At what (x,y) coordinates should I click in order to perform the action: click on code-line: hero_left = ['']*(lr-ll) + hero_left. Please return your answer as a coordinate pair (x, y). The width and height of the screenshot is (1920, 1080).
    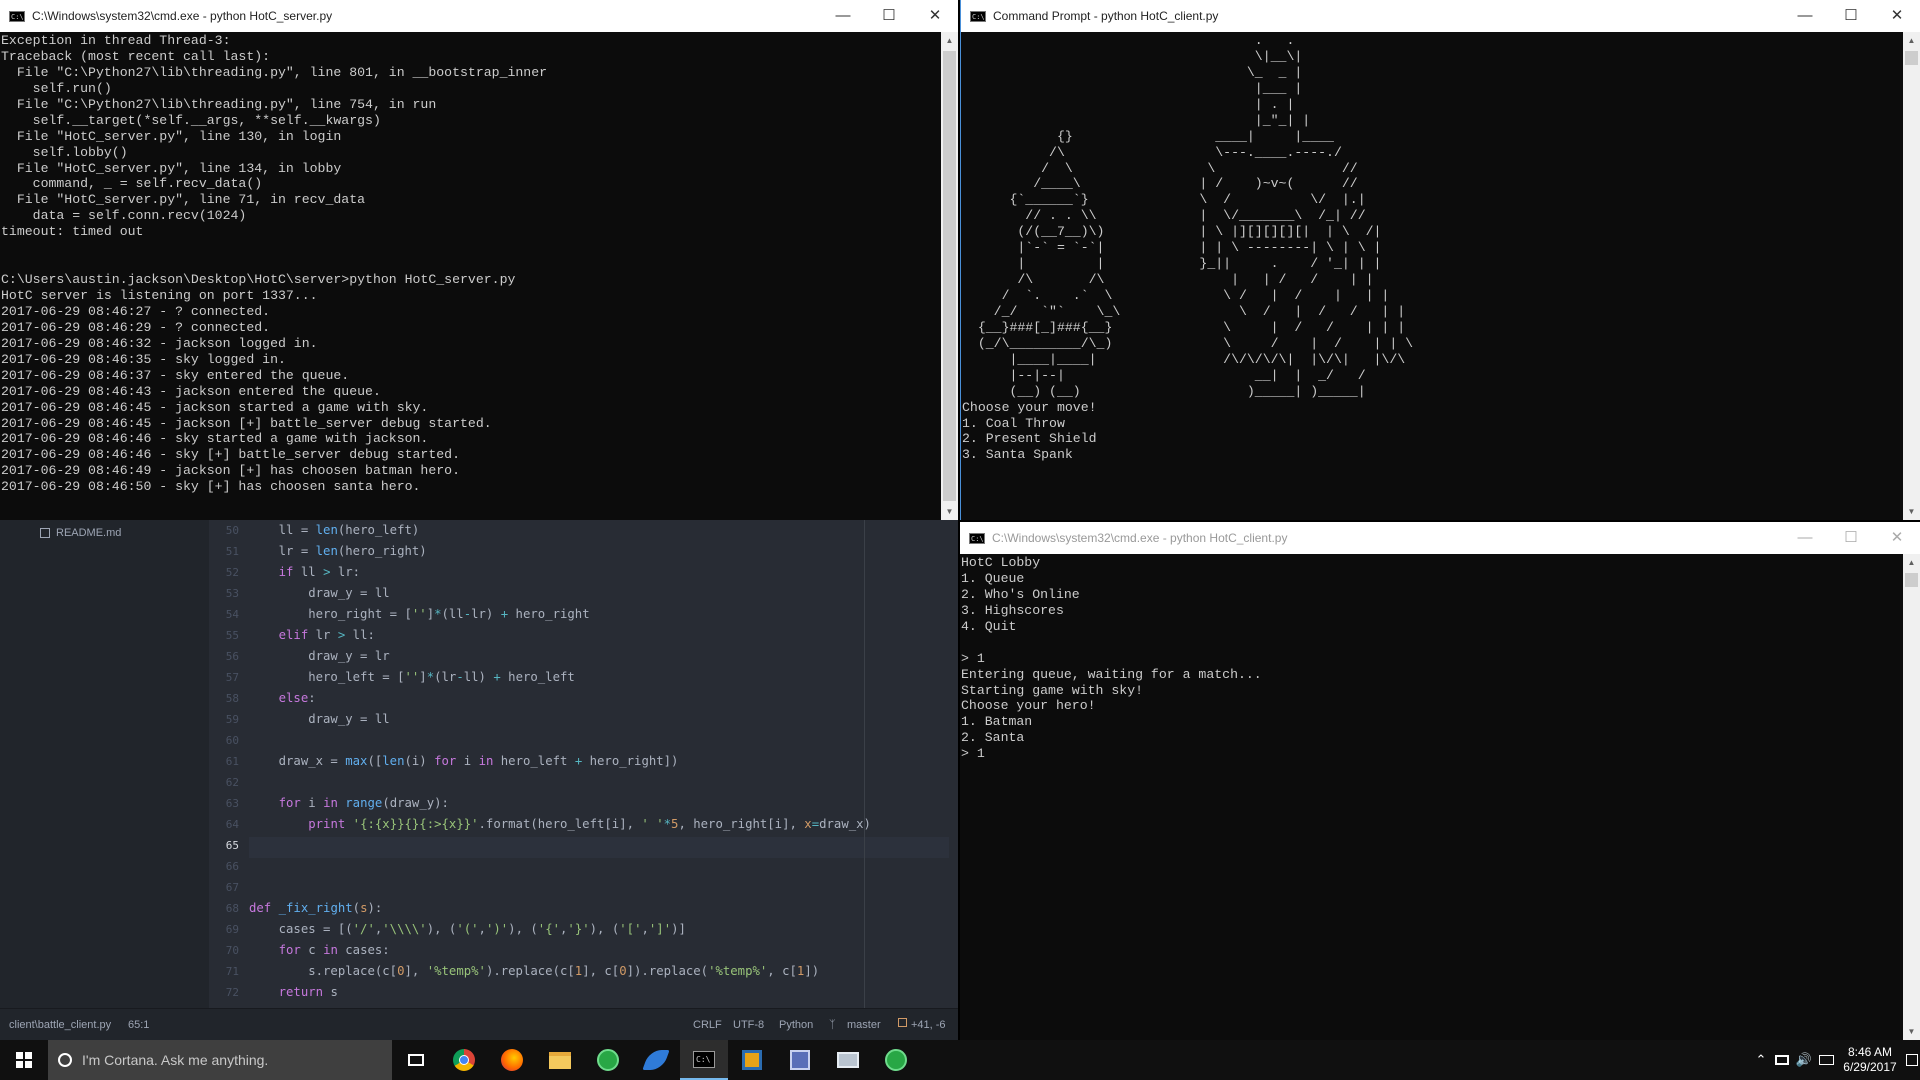
    Looking at the image, I should click on (412, 677).